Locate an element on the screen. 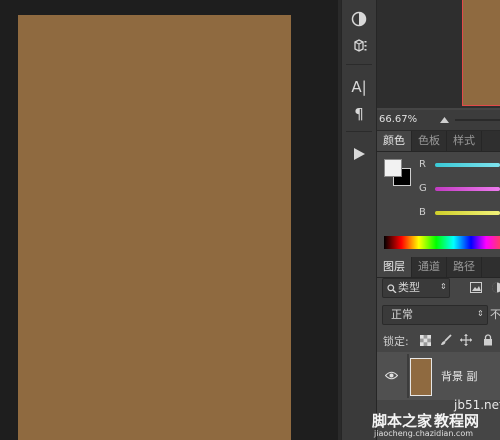  layers-panel-tabs: 图层 通道 路径 is located at coordinates (438, 267).